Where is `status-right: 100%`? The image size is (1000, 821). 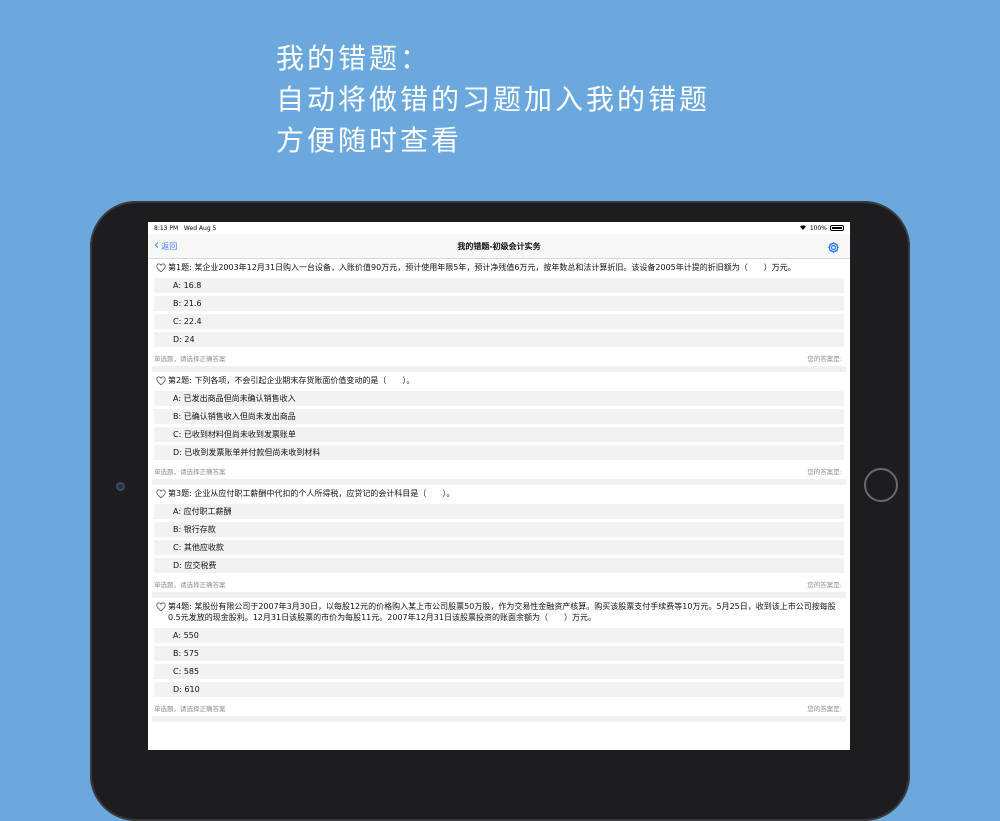
status-right: 100% is located at coordinates (821, 228).